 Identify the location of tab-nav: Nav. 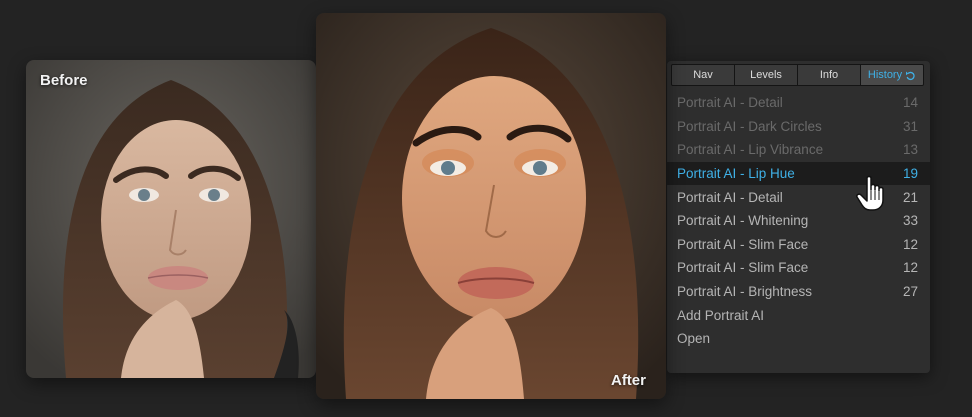
(703, 75).